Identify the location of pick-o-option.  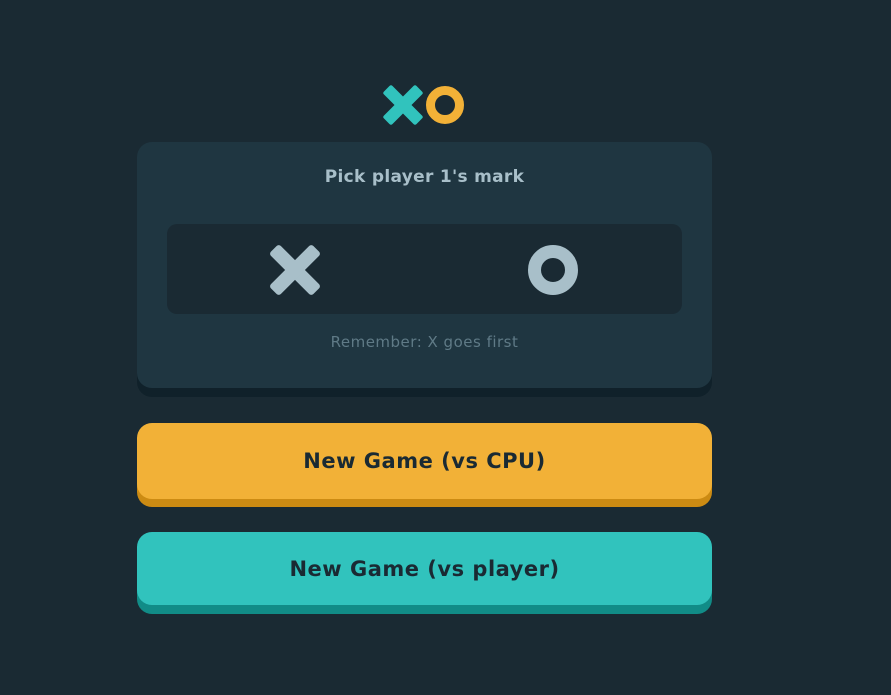
(553, 269).